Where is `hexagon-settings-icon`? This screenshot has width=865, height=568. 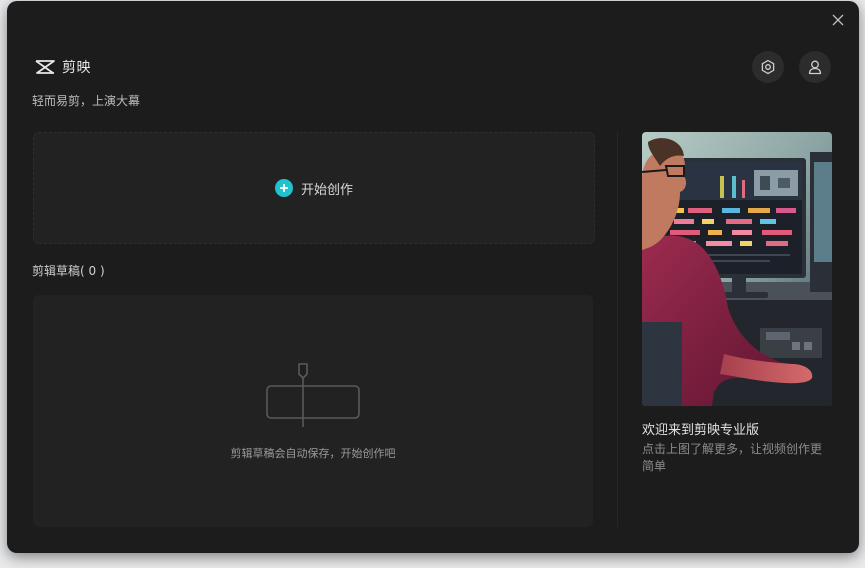
hexagon-settings-icon is located at coordinates (768, 67).